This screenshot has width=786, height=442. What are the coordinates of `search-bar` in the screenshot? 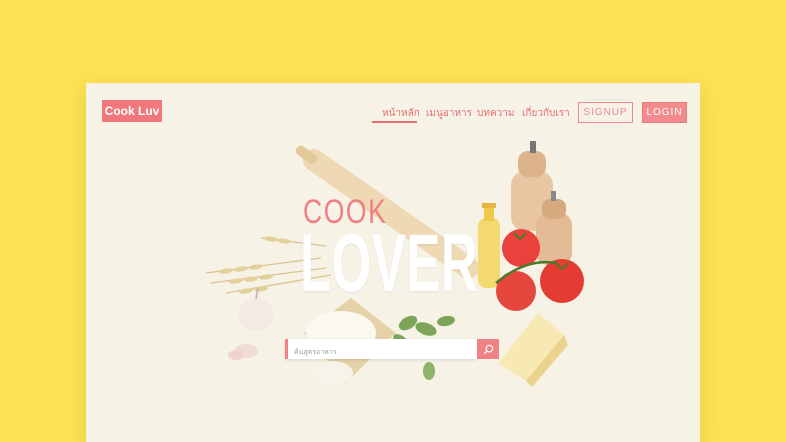 It's located at (381, 350).